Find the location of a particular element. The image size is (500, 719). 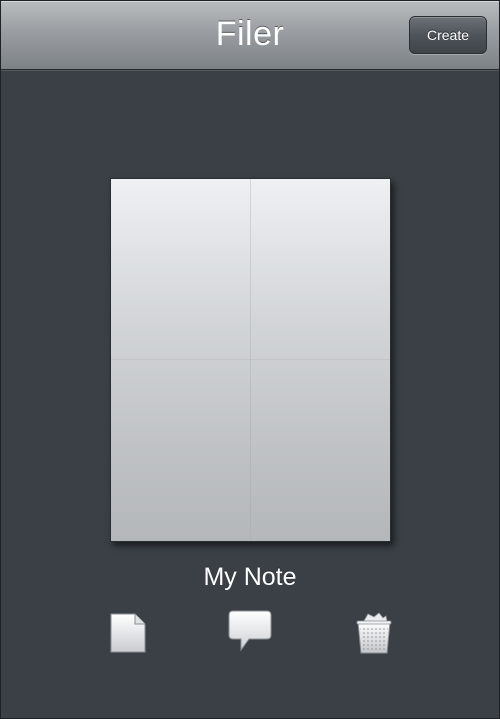

page-grid-line is located at coordinates (250, 360).